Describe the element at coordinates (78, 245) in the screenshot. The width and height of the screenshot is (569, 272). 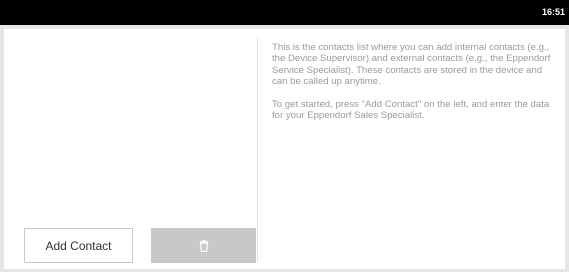
I see `add-contact-button: Add Contact` at that location.